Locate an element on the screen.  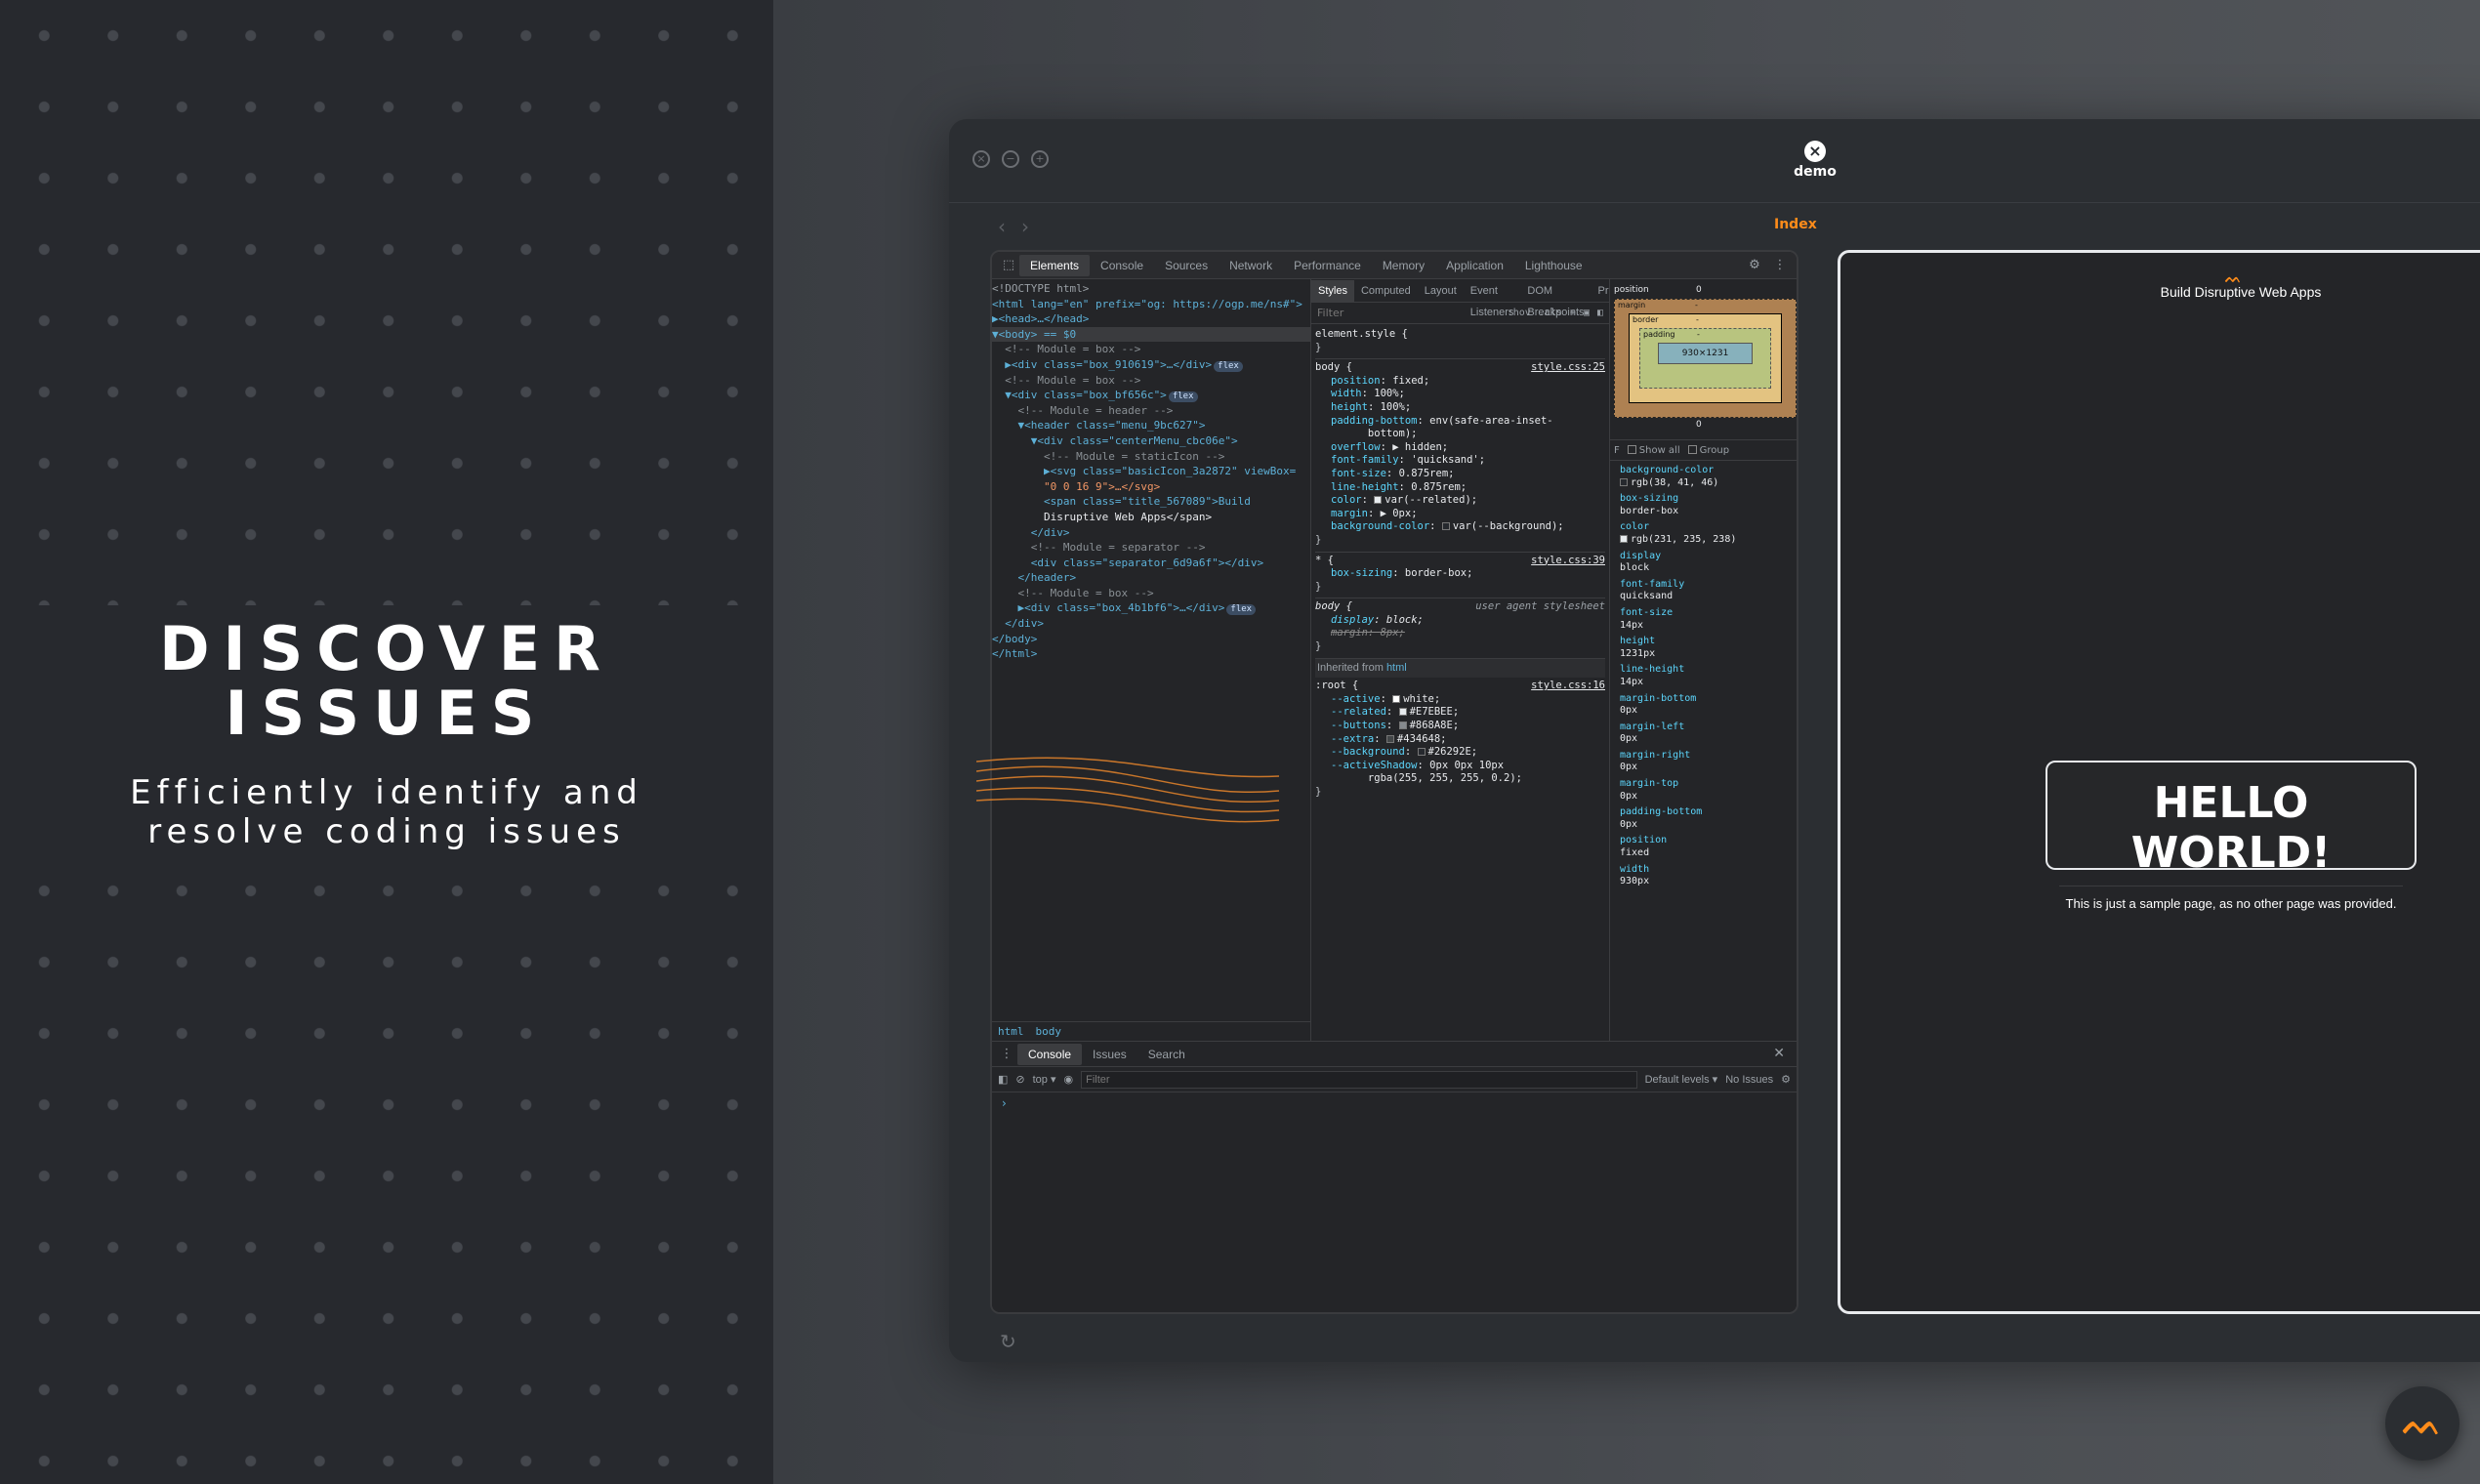
bm-padding: padding - 930×1231 is located at coordinates (1705, 359).